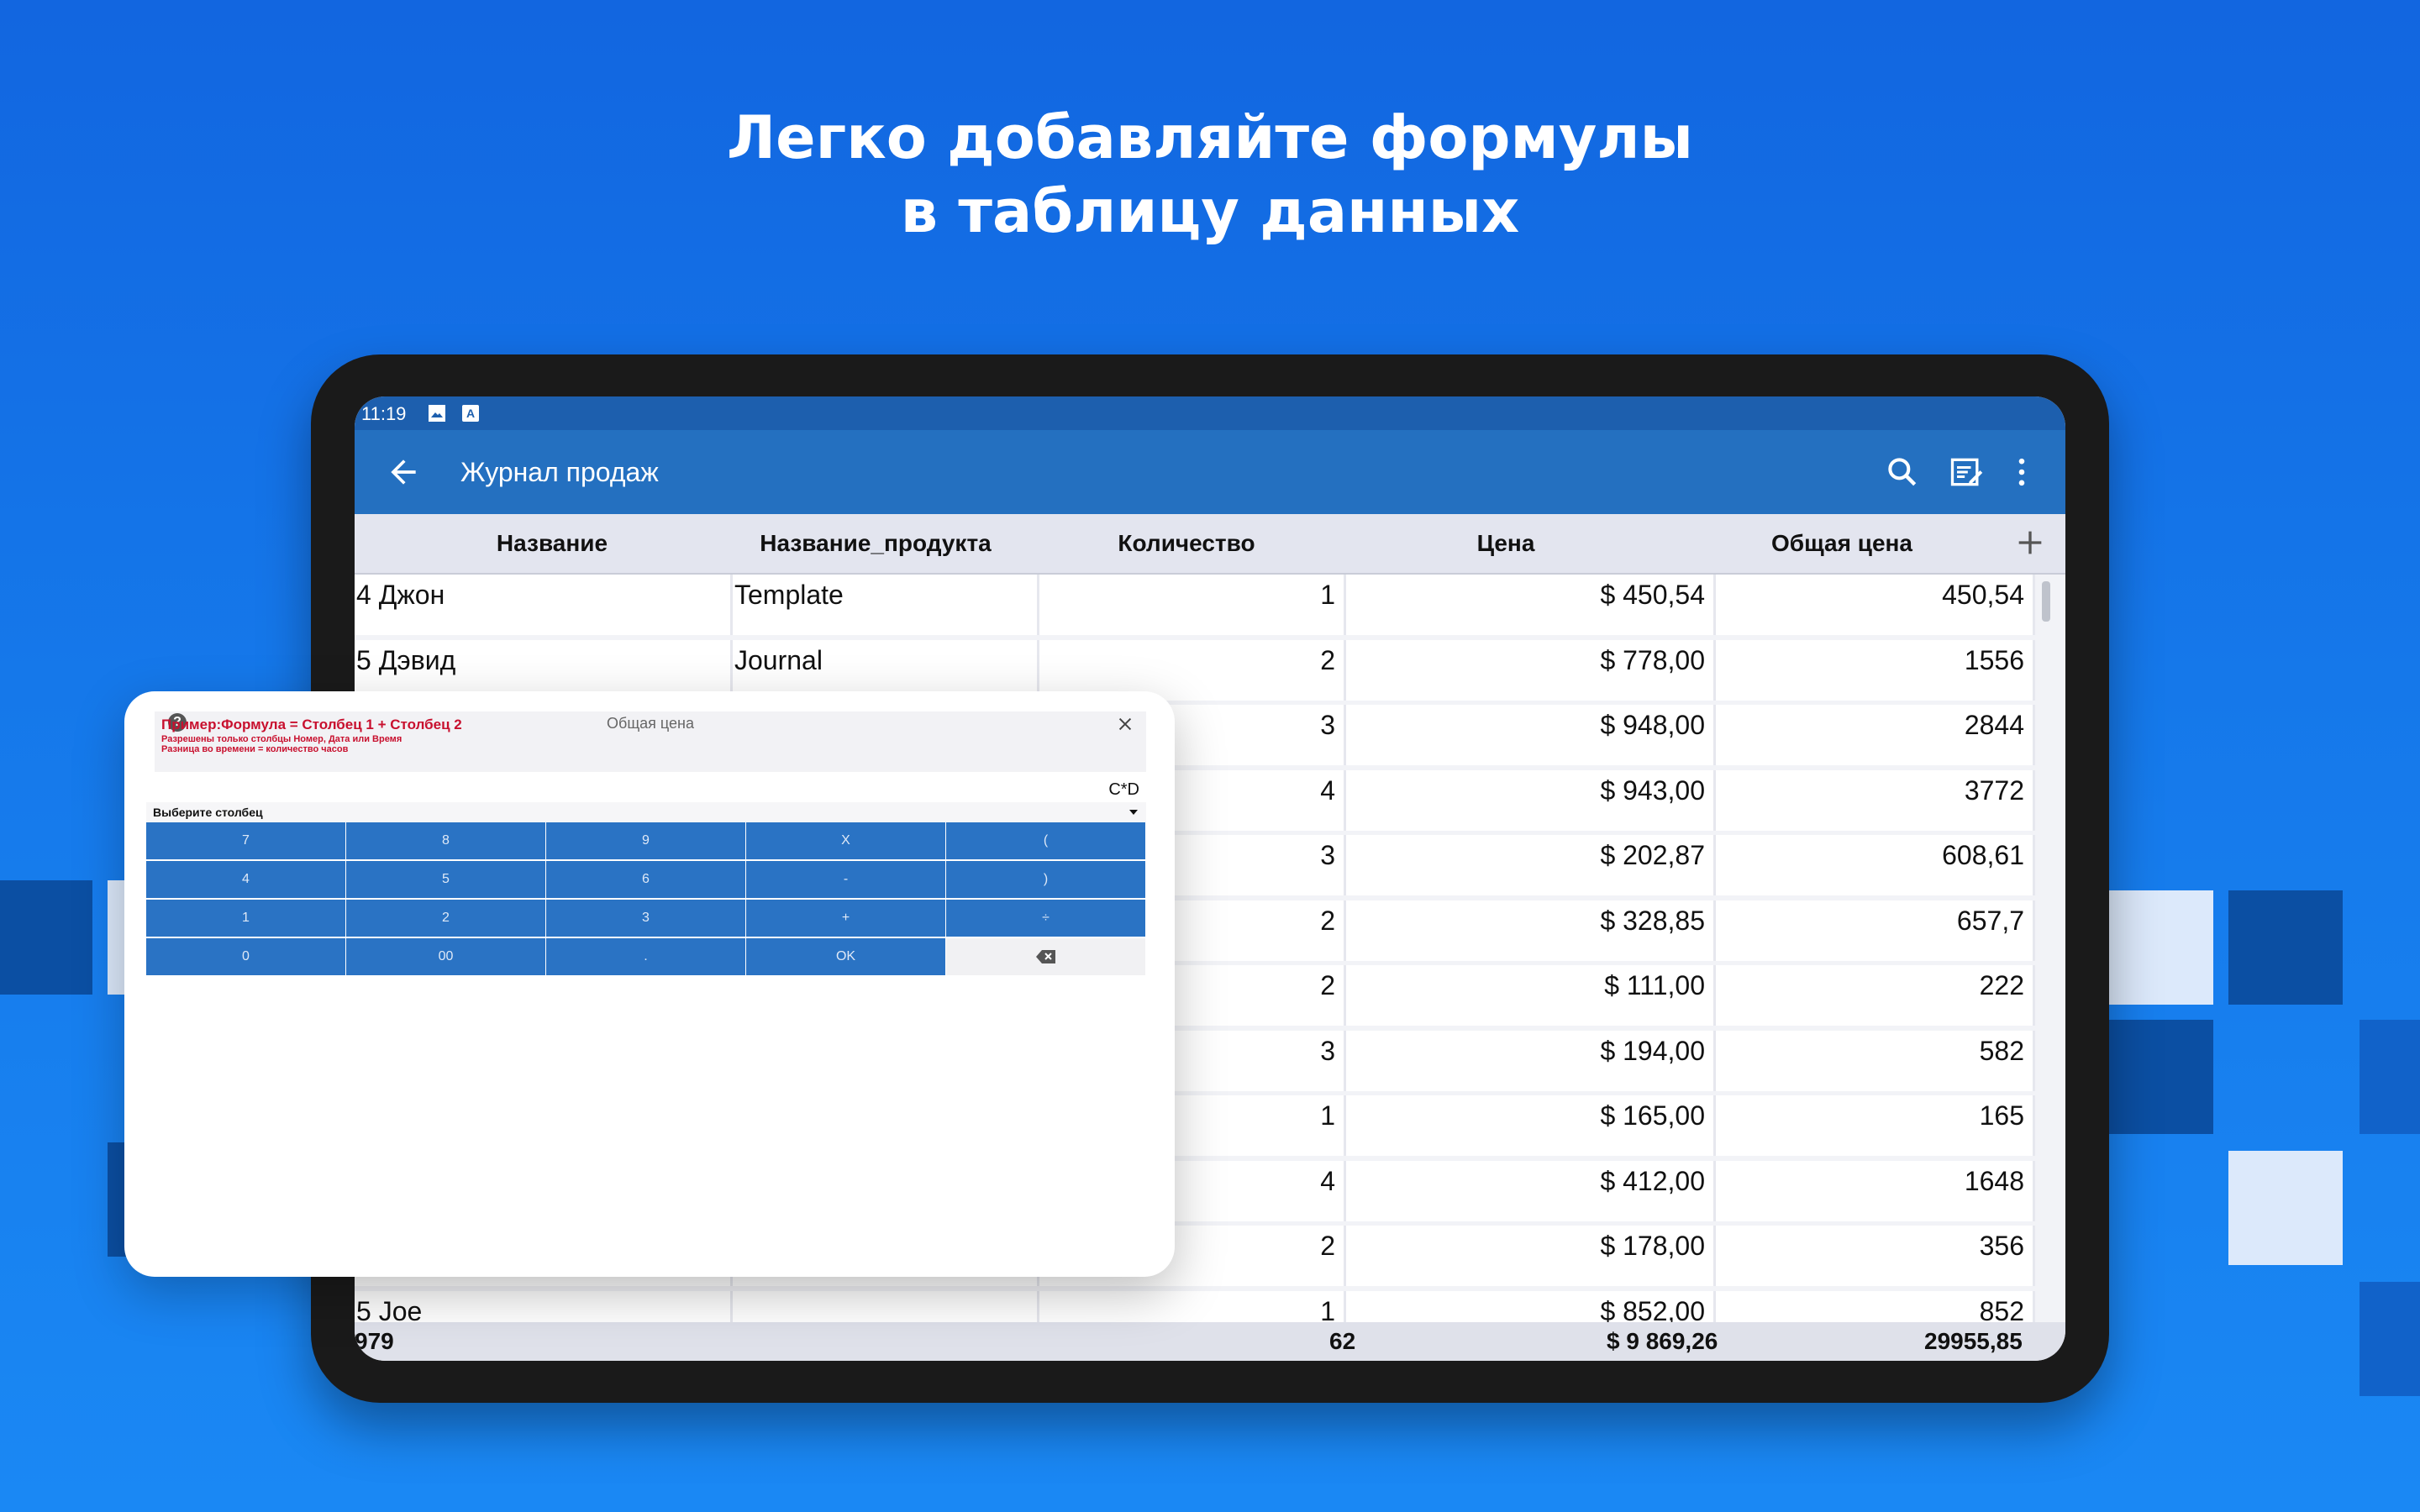 The height and width of the screenshot is (1512, 2420). I want to click on cell-total-price: 2844, so click(1875, 735).